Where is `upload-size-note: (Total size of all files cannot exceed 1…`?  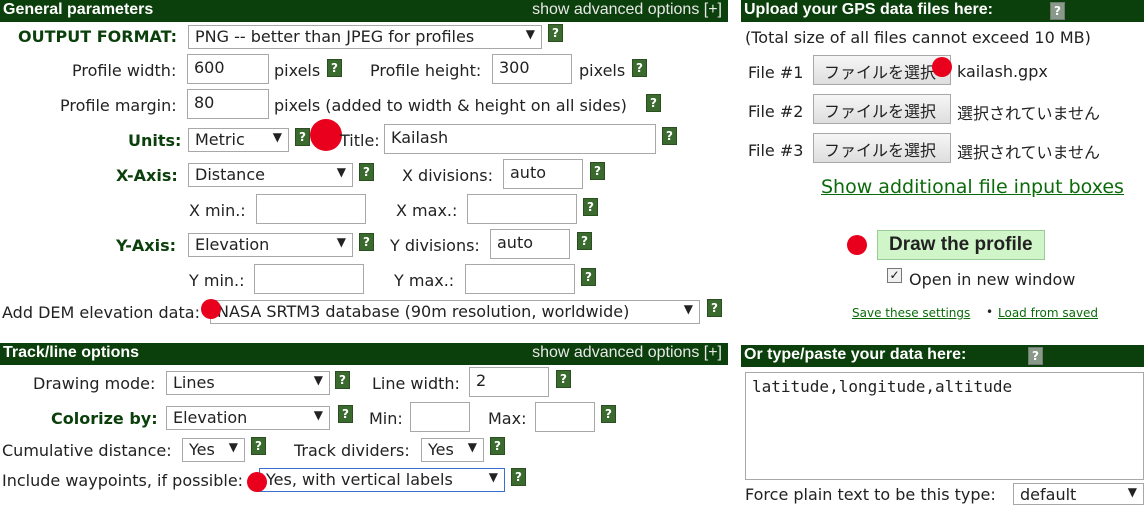
upload-size-note: (Total size of all files cannot exceed 1… is located at coordinates (918, 37).